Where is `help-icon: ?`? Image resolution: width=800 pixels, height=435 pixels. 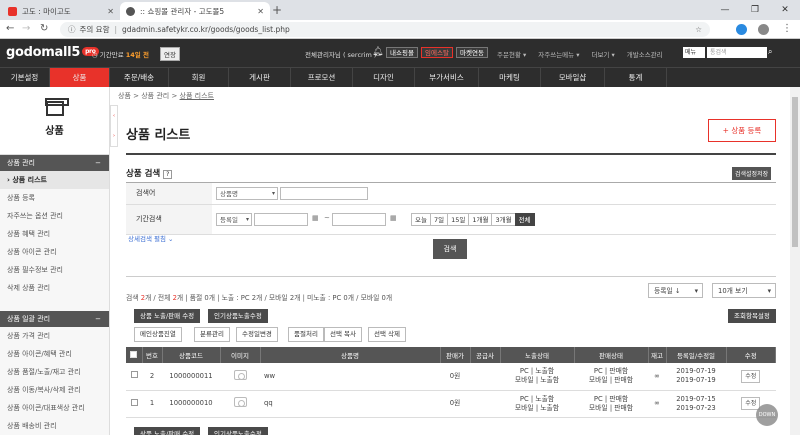 help-icon: ? is located at coordinates (168, 174).